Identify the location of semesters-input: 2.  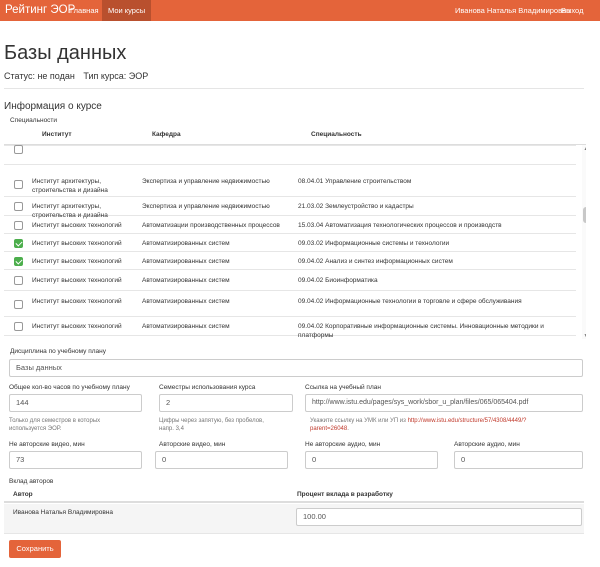
(226, 403).